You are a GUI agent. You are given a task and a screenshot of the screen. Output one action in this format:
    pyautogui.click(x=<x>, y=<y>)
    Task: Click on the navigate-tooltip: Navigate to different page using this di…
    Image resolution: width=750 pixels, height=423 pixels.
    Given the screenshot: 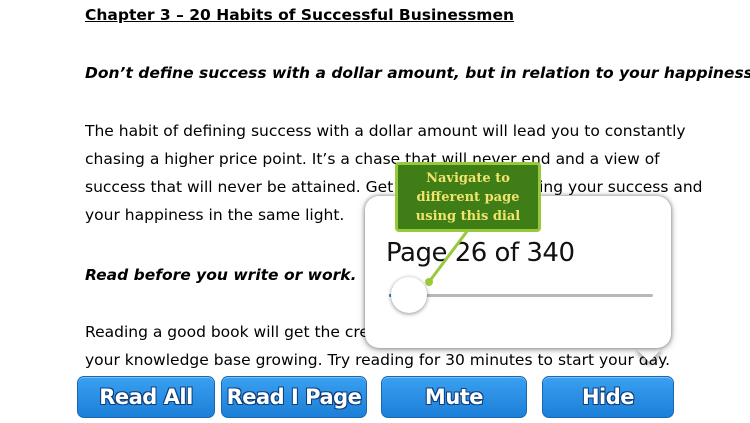 What is the action you would take?
    pyautogui.click(x=468, y=197)
    